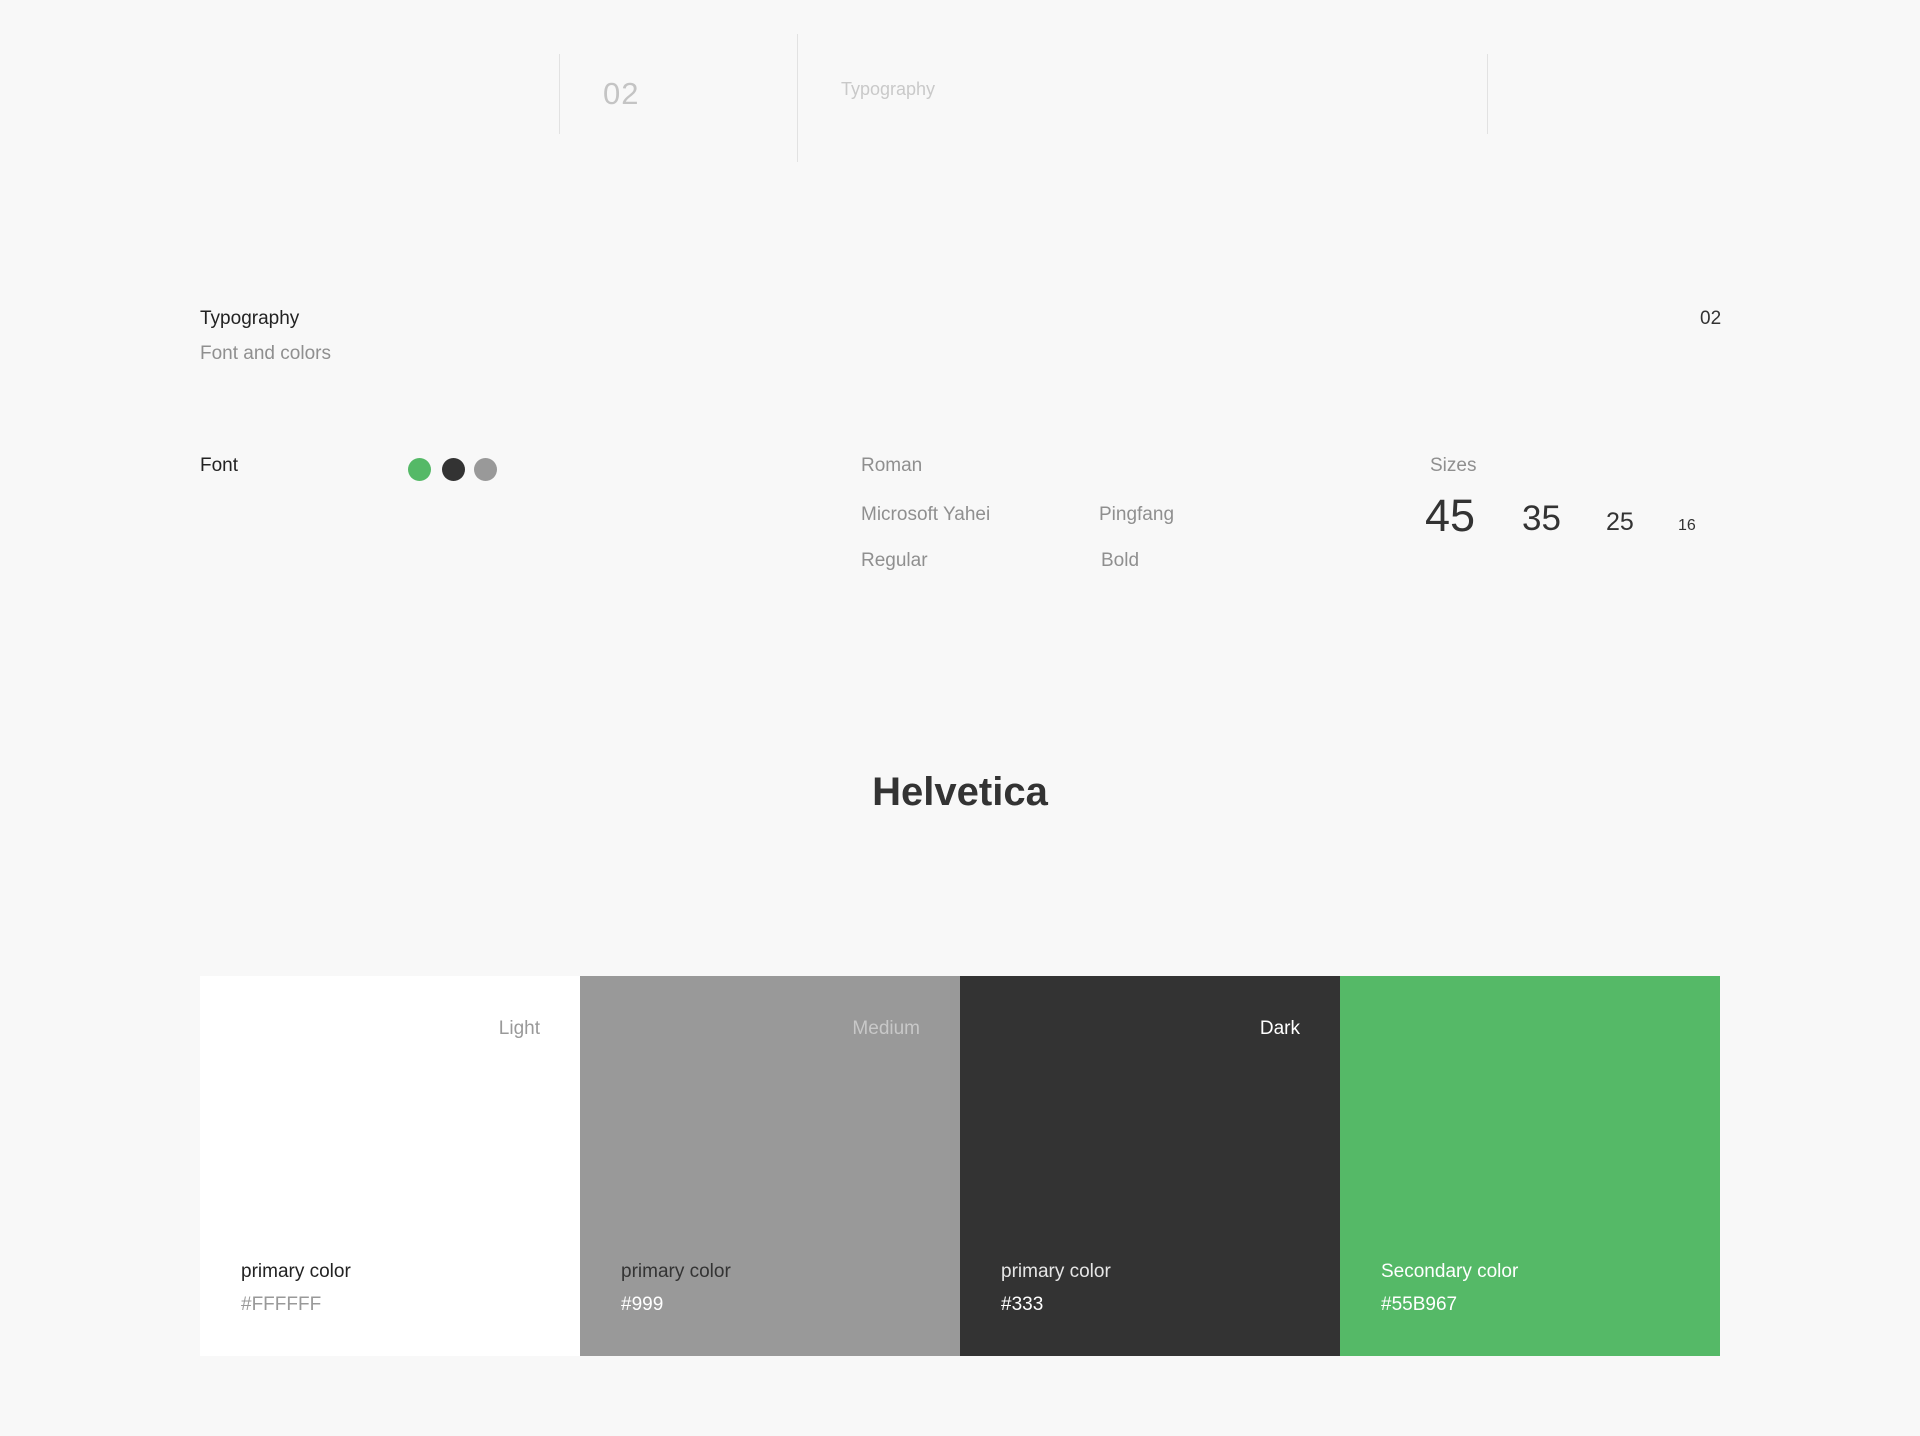 The image size is (1920, 1436). What do you see at coordinates (642, 1304) in the screenshot?
I see `swatch-hex: #999` at bounding box center [642, 1304].